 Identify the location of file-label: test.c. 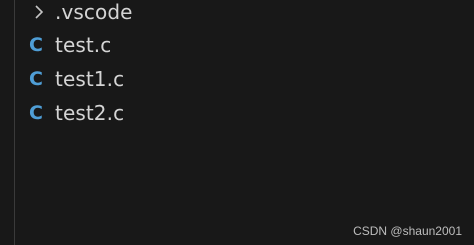
(83, 45).